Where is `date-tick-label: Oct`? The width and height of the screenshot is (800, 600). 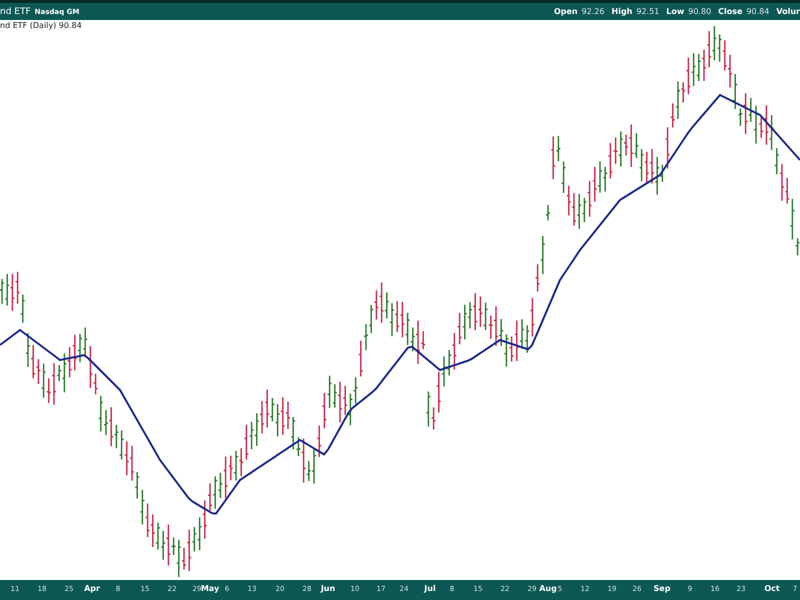
date-tick-label: Oct is located at coordinates (772, 588).